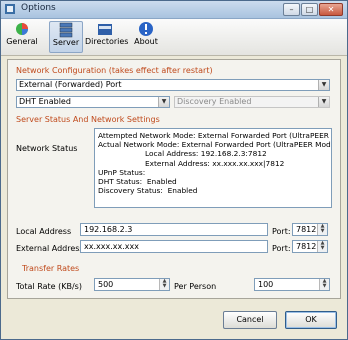 This screenshot has width=348, height=340. Describe the element at coordinates (106, 284) in the screenshot. I see `total-rate-value: 500` at that location.